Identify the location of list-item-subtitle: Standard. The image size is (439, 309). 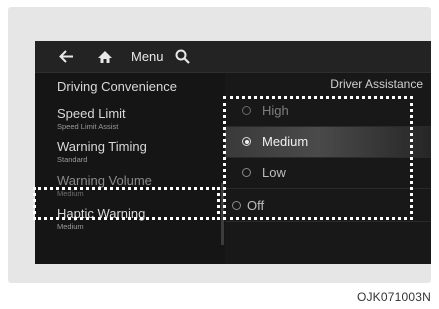
(72, 159).